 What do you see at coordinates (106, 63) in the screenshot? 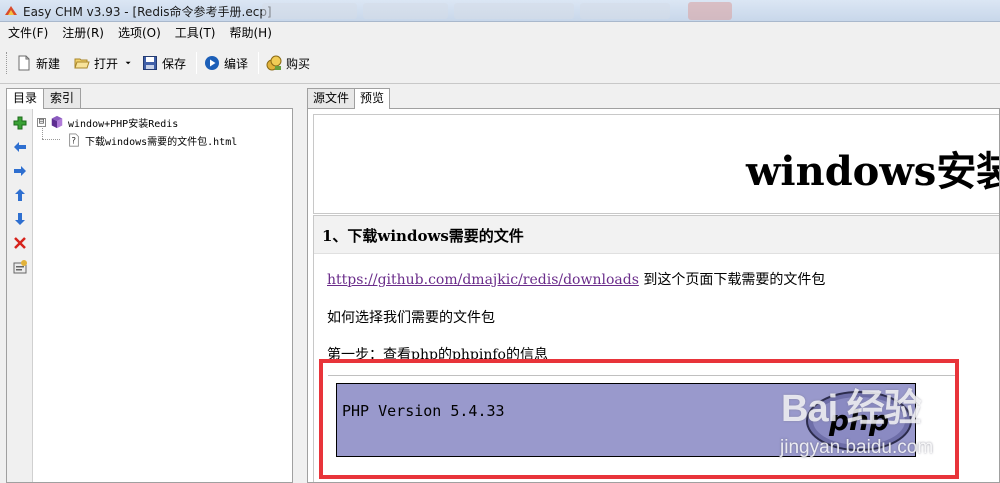
I see `open-button-label: 打开` at bounding box center [106, 63].